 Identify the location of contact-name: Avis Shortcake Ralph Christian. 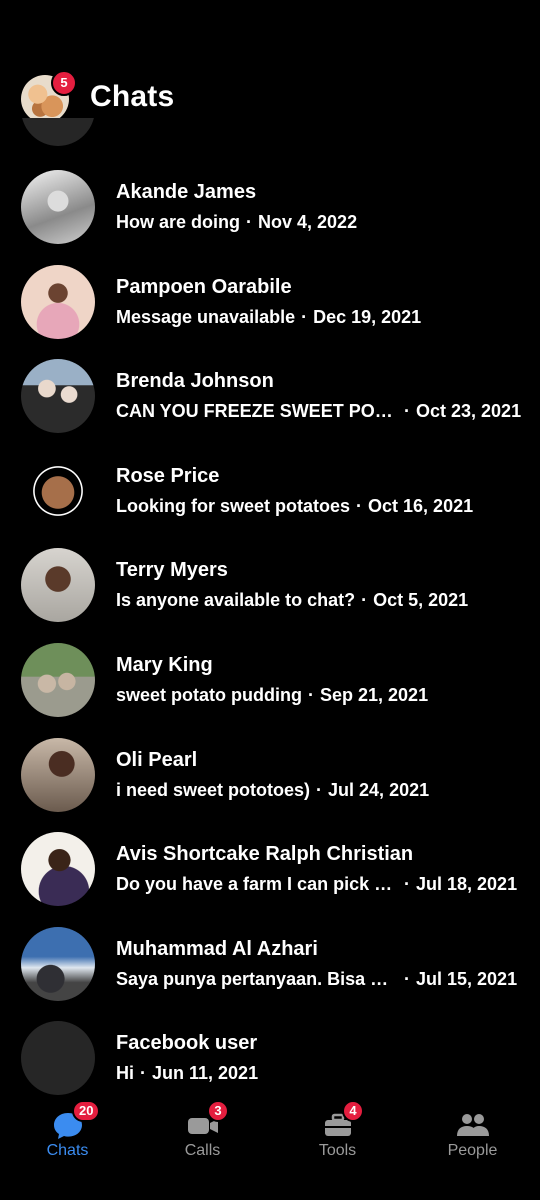
(265, 854).